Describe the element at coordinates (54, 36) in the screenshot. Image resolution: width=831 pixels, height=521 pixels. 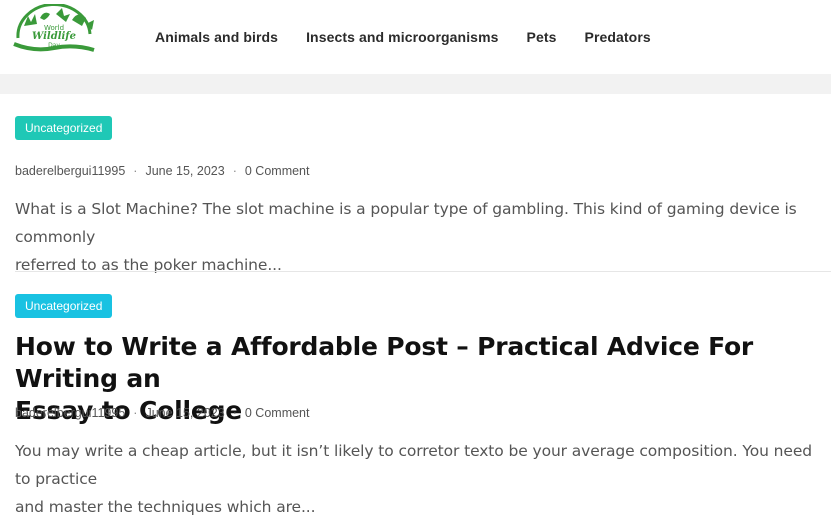
I see `logo-line2: Wildlife` at that location.